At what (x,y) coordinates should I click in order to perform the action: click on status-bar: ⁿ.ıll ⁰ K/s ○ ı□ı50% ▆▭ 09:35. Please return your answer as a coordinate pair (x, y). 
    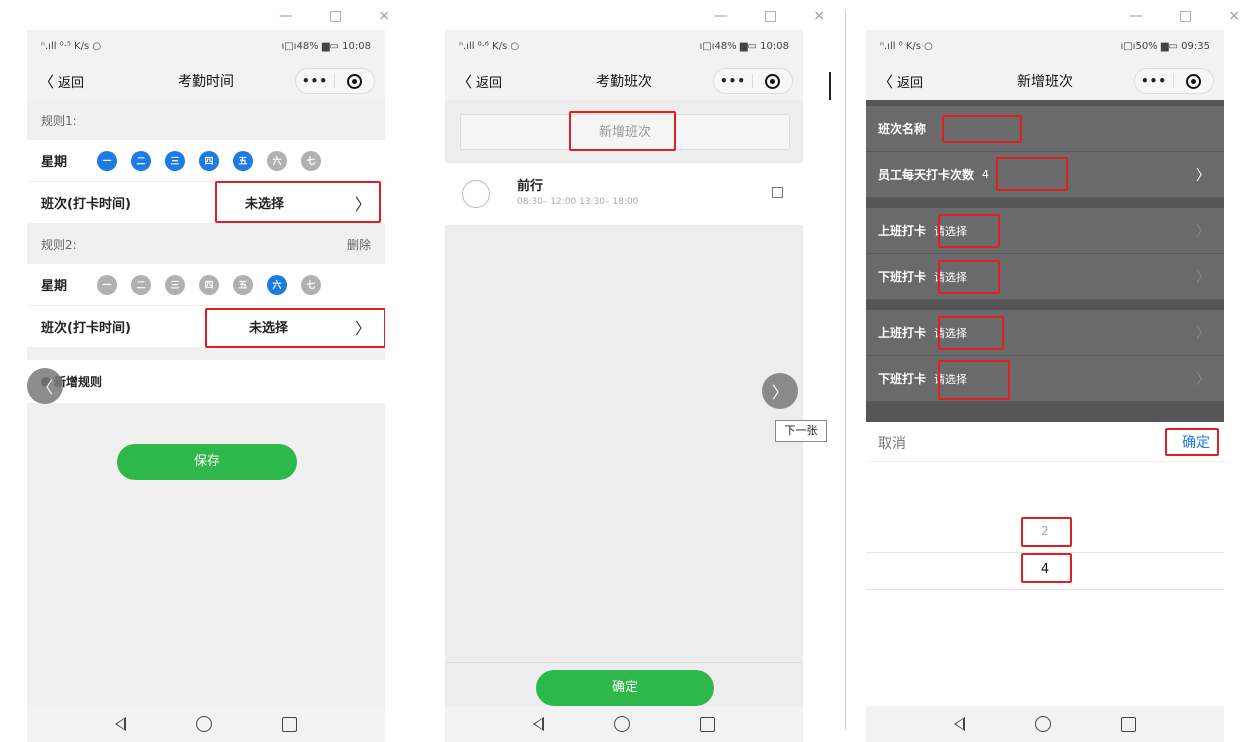
    Looking at the image, I should click on (1045, 46).